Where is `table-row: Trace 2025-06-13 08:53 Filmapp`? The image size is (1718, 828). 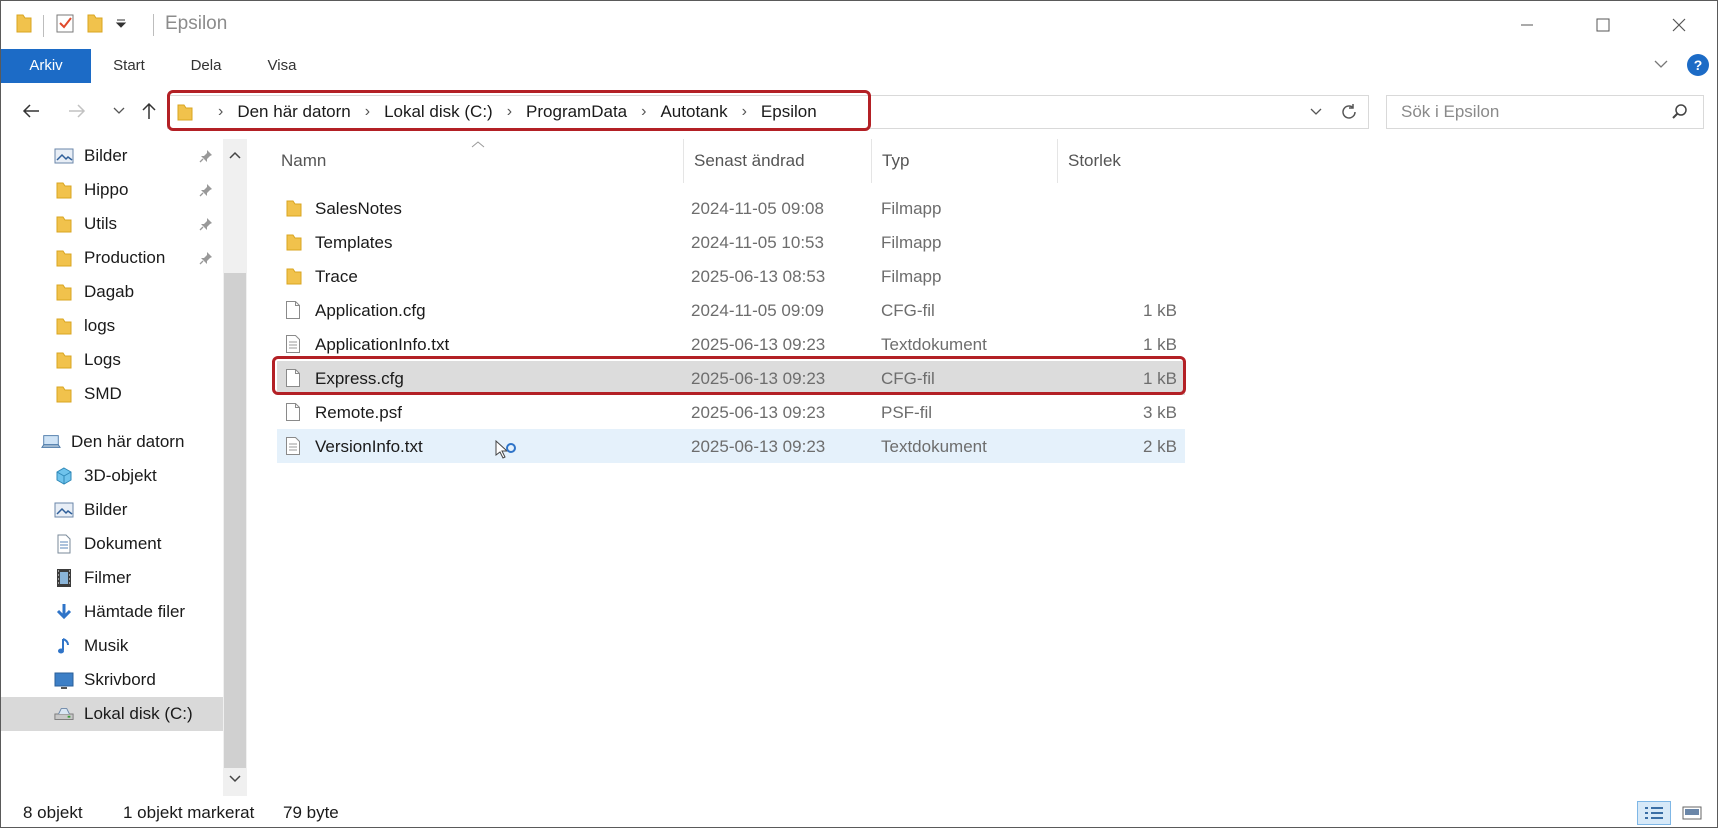
table-row: Trace 2025-06-13 08:53 Filmapp is located at coordinates (731, 276).